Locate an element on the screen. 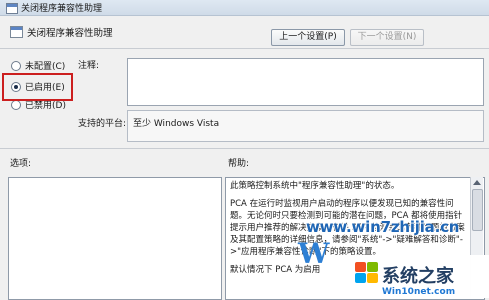 Image resolution: width=489 pixels, height=300 pixels. policy-icon is located at coordinates (16, 32).